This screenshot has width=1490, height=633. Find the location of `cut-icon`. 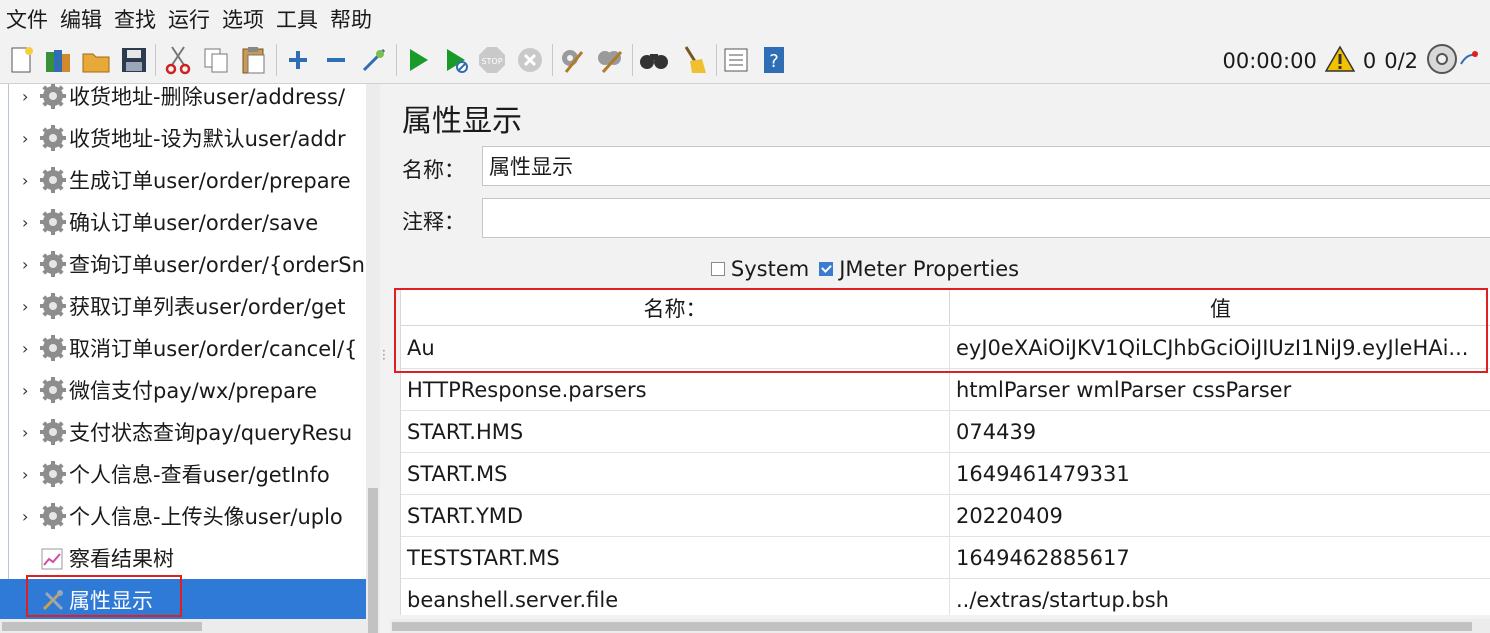

cut-icon is located at coordinates (178, 60).